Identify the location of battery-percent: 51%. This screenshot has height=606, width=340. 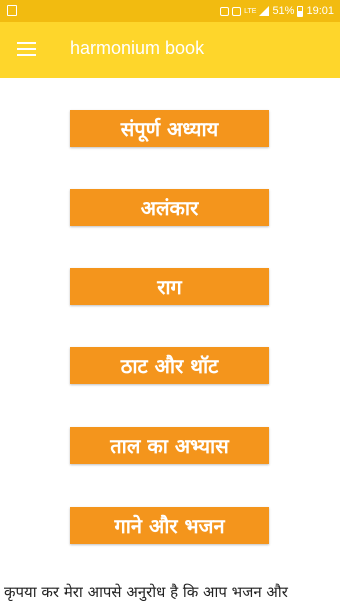
(283, 11).